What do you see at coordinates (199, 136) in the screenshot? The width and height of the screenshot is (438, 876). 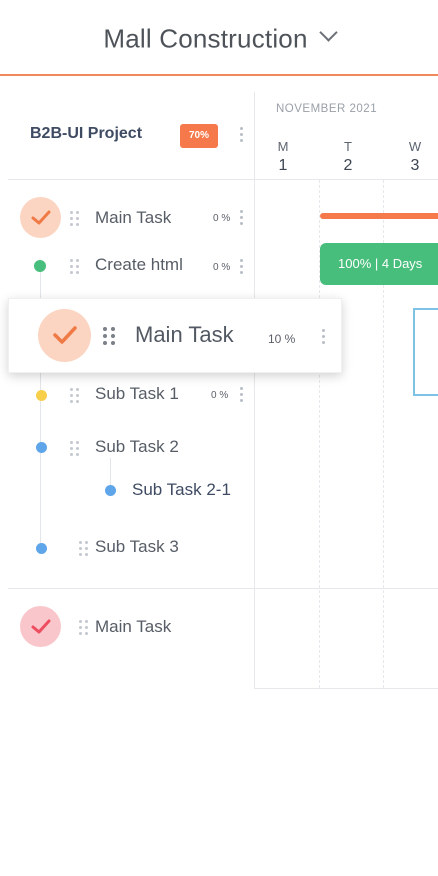 I see `project-progress-badge: 70%` at bounding box center [199, 136].